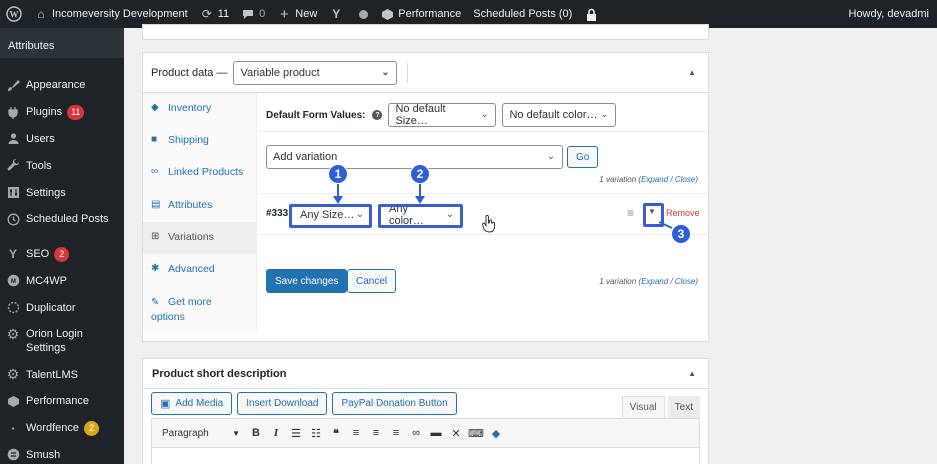  Describe the element at coordinates (62, 85) in the screenshot. I see `sidebar-item-appearance: Appearance` at that location.